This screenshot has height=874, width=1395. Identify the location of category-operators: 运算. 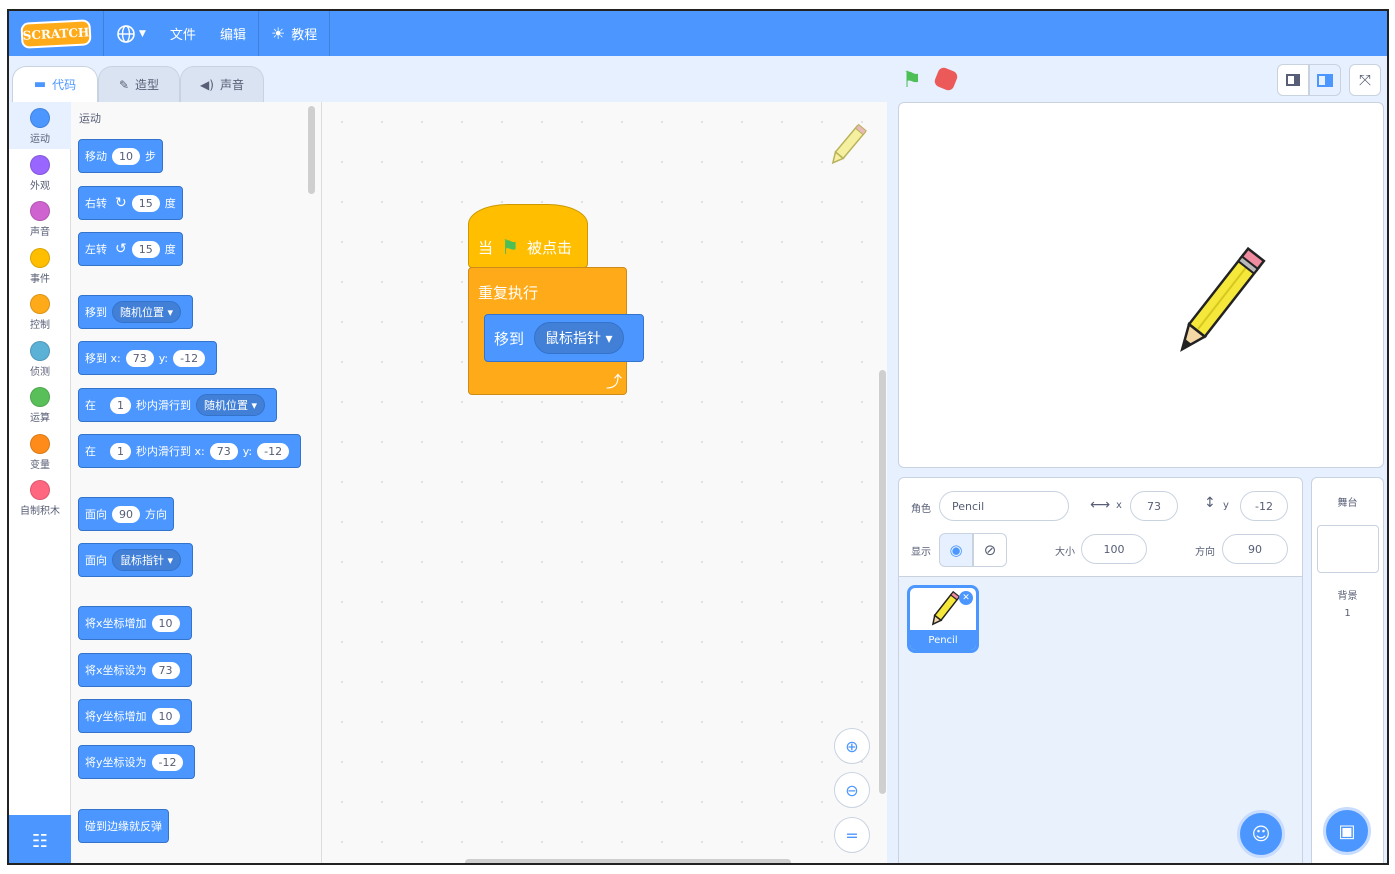
(40, 405).